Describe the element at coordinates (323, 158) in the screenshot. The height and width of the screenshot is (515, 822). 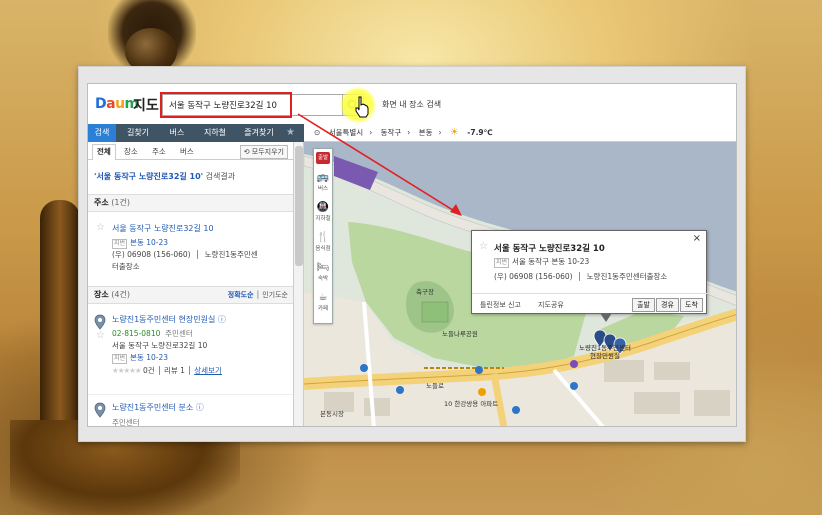
I see `start-route-button: 출발` at that location.